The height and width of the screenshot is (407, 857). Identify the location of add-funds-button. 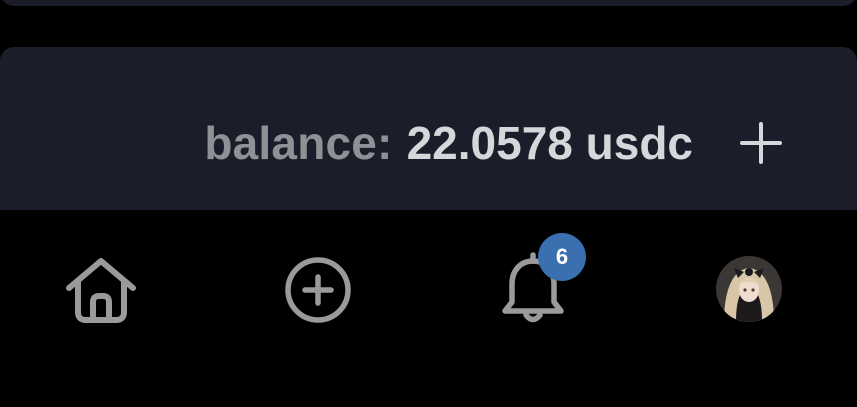
(761, 143).